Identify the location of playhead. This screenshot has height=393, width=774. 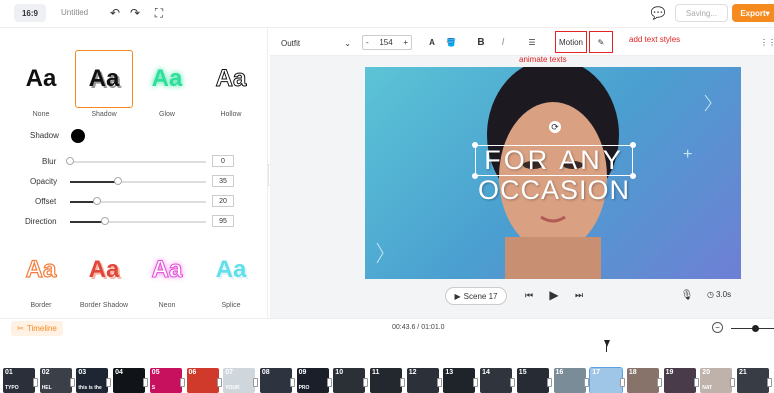
(607, 343).